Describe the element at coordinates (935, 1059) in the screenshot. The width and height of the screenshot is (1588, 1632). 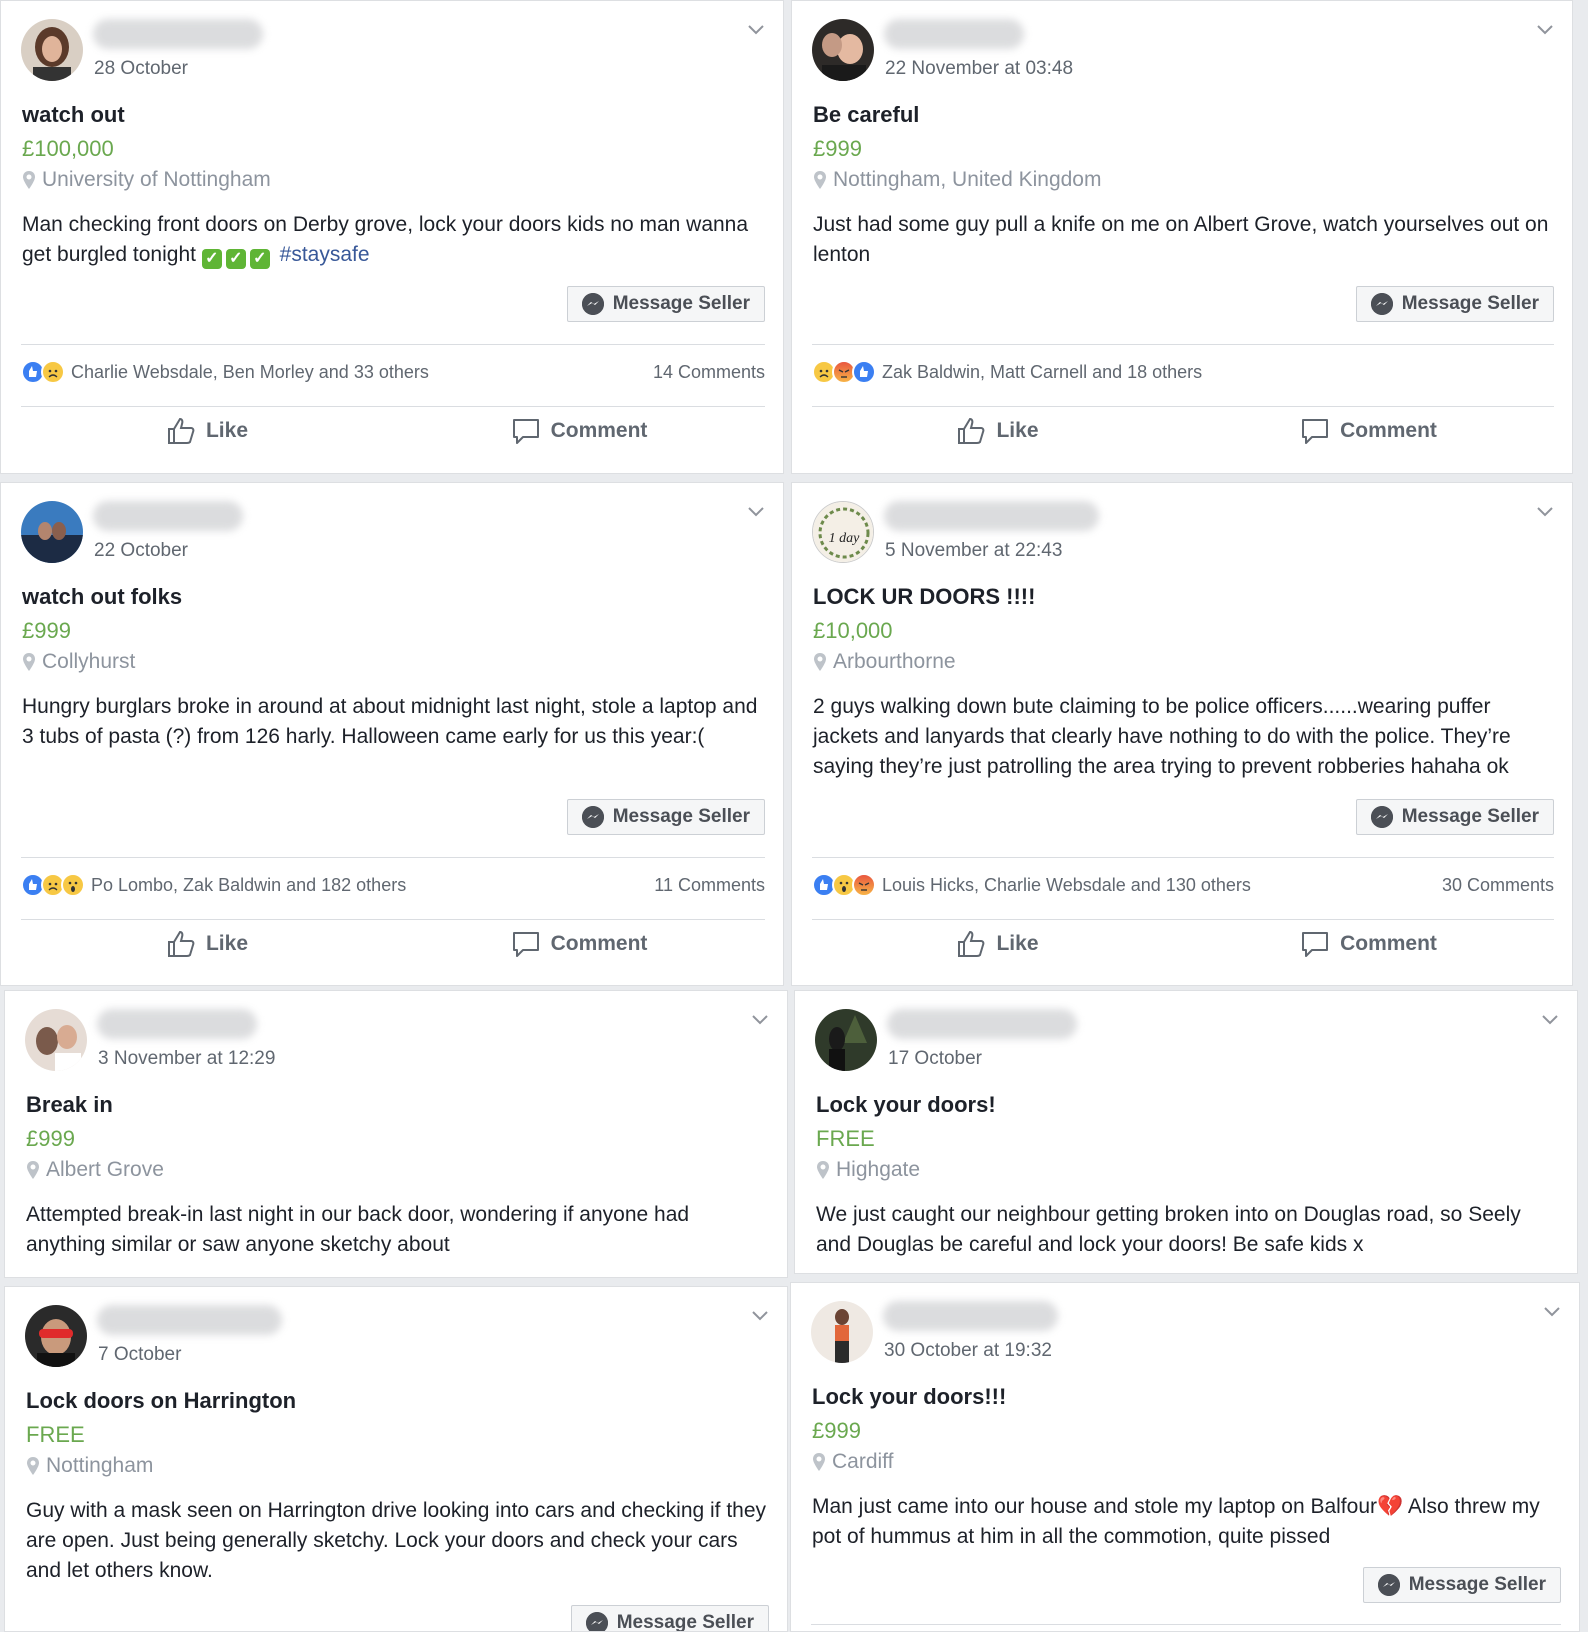
I see `post-date: 17 October` at that location.